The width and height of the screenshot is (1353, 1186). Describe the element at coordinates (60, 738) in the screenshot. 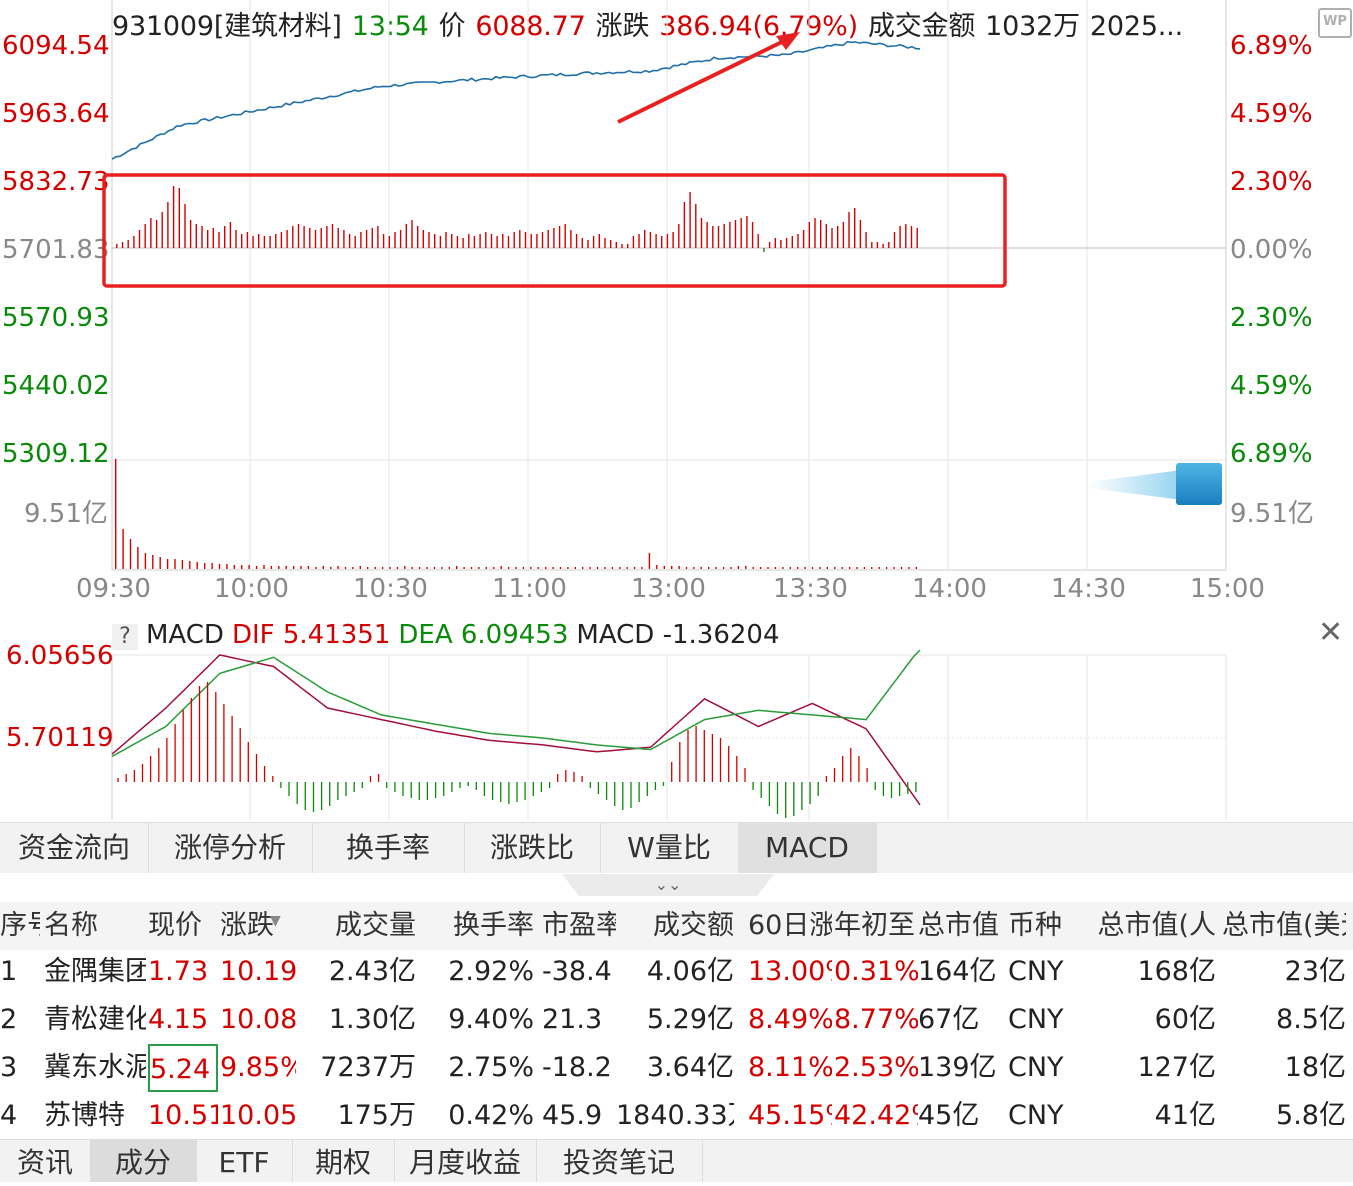

I see `macd-y-mid: 5.70119` at that location.